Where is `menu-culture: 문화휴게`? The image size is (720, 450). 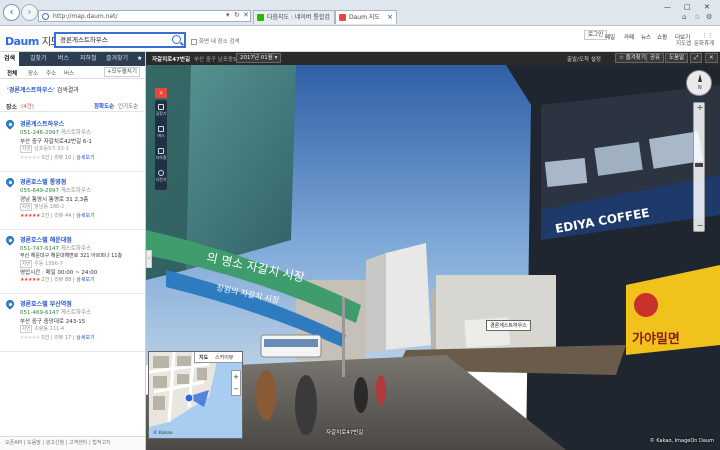
menu-culture: 문화휴게 is located at coordinates (704, 43).